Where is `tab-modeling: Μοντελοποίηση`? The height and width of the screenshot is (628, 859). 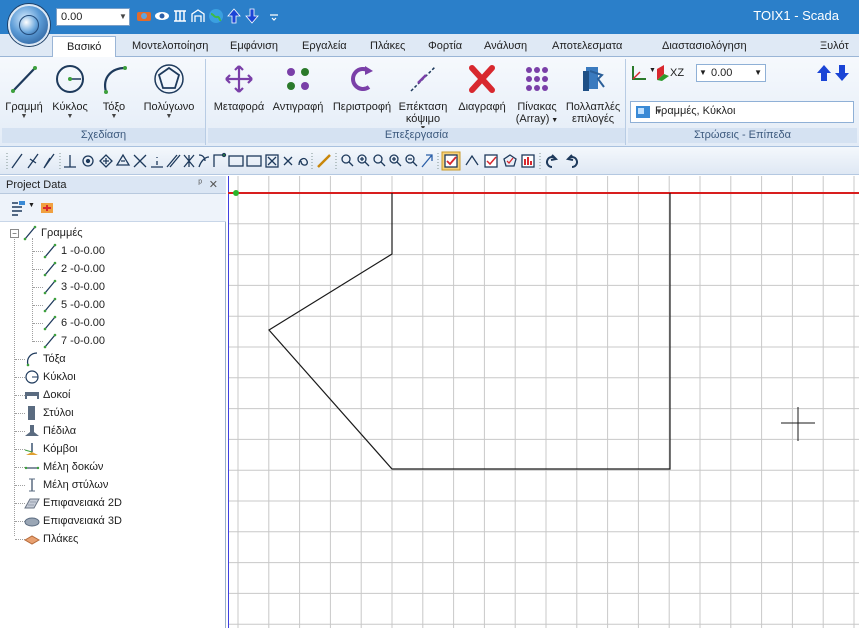
tab-modeling: Μοντελοποίηση is located at coordinates (170, 47).